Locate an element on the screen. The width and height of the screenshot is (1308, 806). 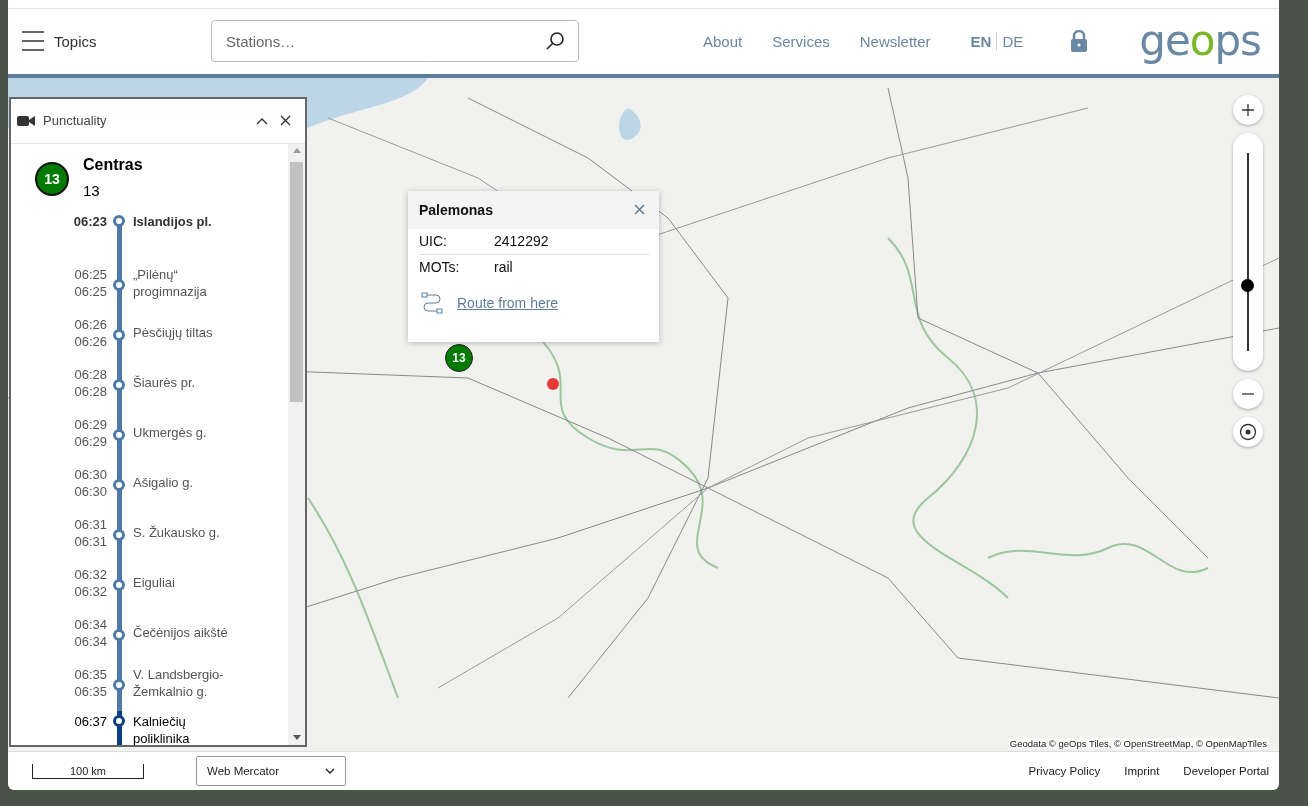
scrollbar is located at coordinates (296, 444).